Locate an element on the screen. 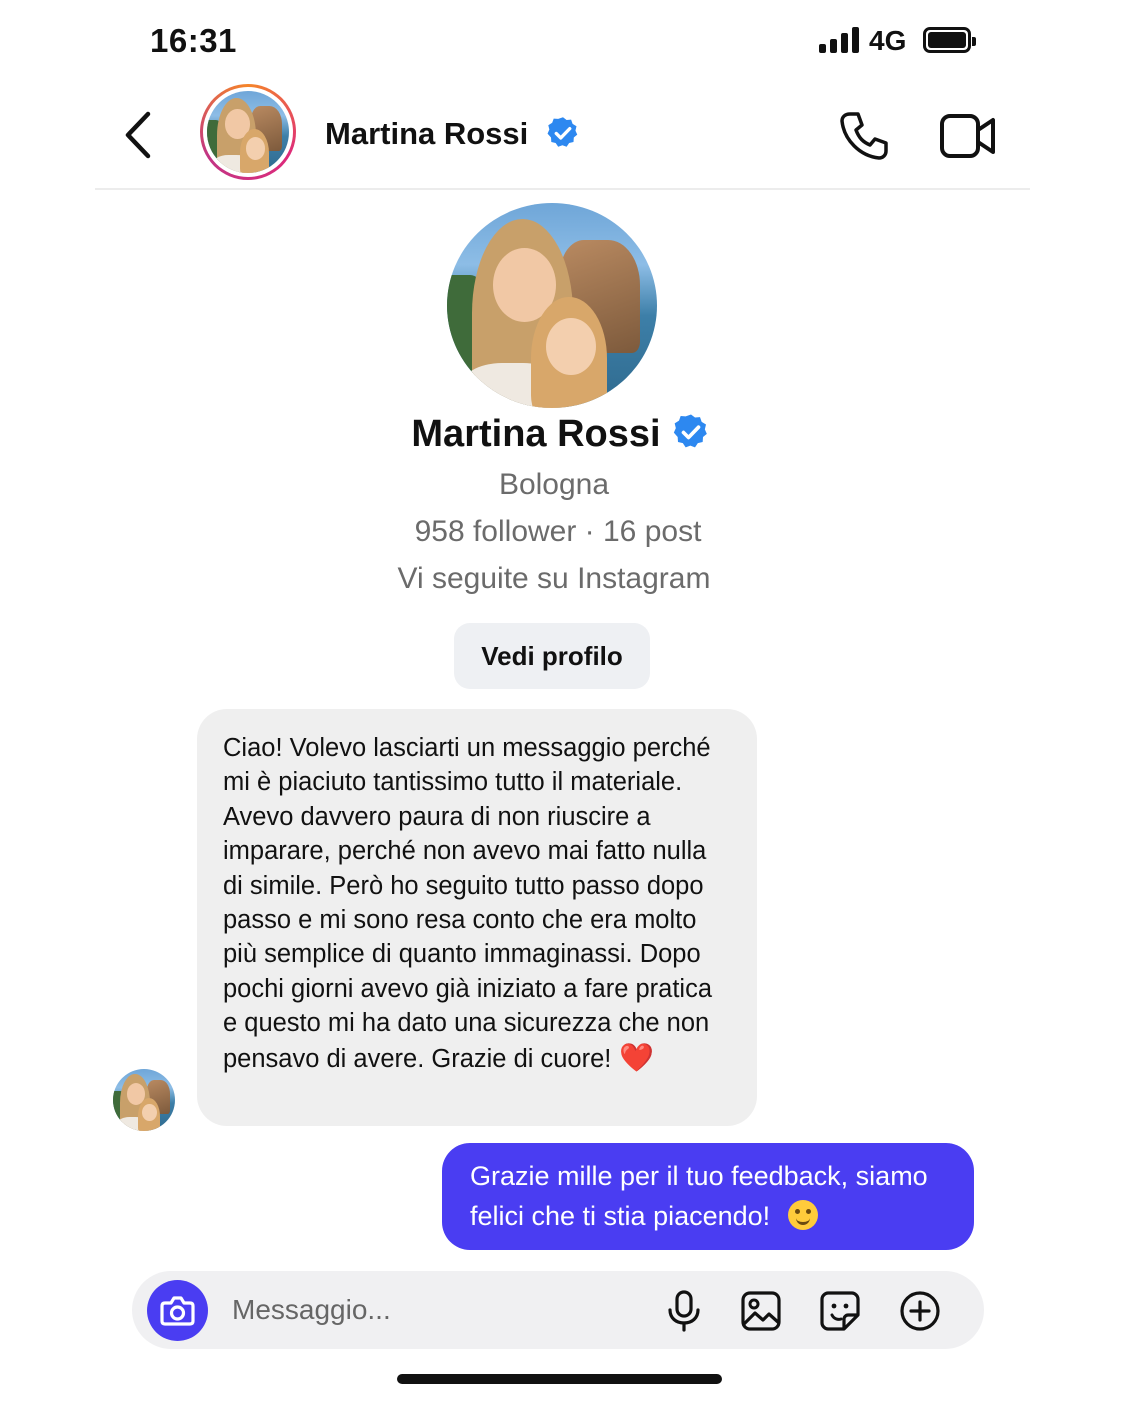 The image size is (1122, 1402). message-input is located at coordinates (437, 1310).